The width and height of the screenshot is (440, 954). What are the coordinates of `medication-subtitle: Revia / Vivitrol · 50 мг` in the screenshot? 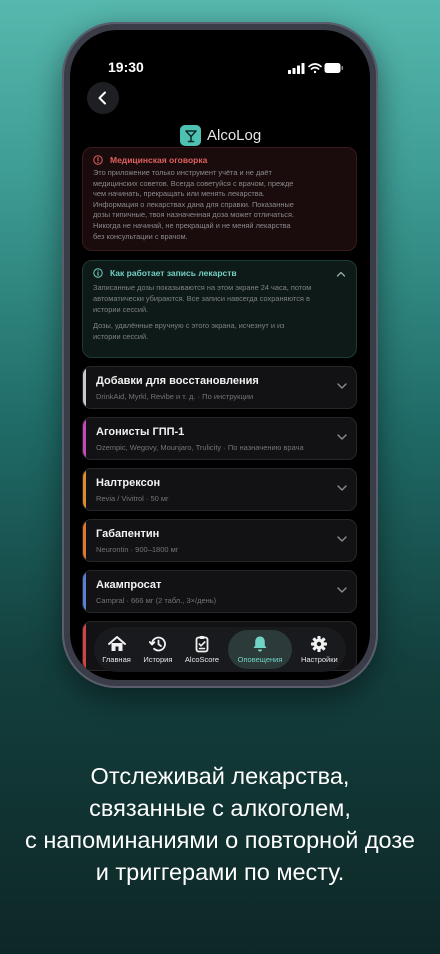 It's located at (132, 498).